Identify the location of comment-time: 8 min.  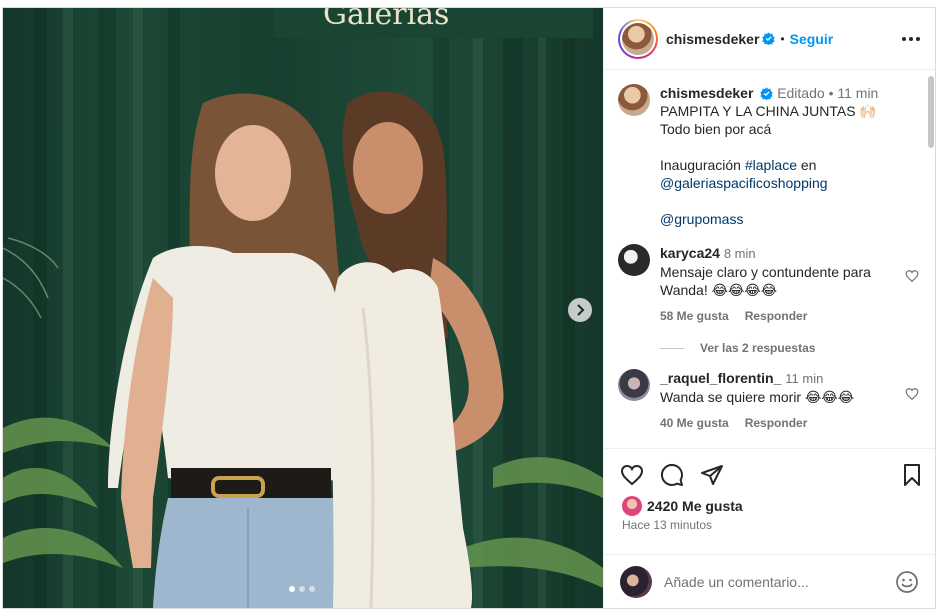
(740, 253).